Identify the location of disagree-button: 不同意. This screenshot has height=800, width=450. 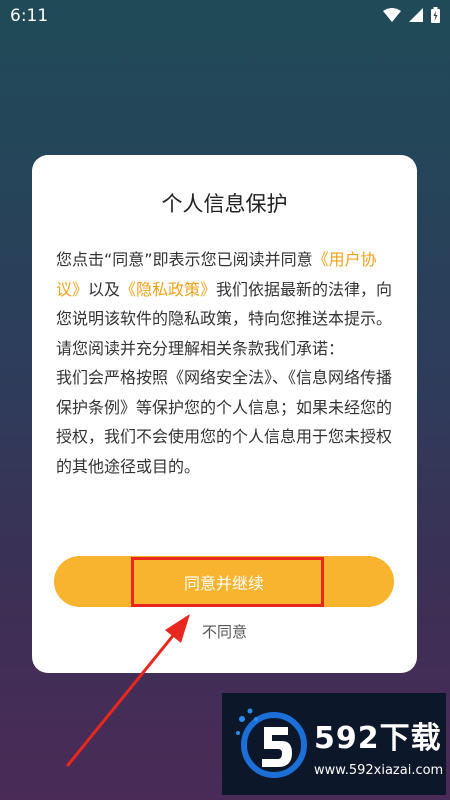
(224, 631).